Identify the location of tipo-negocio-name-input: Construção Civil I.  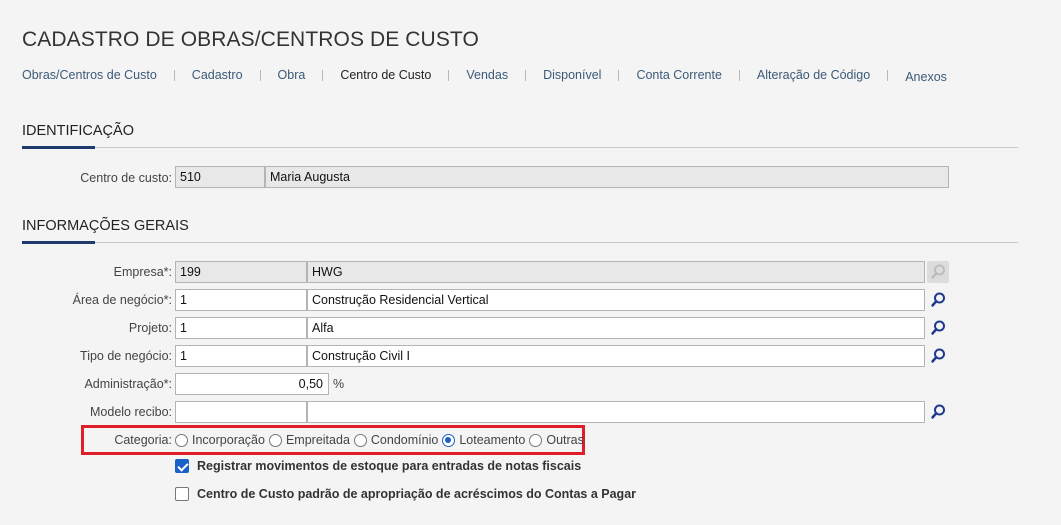
(616, 356).